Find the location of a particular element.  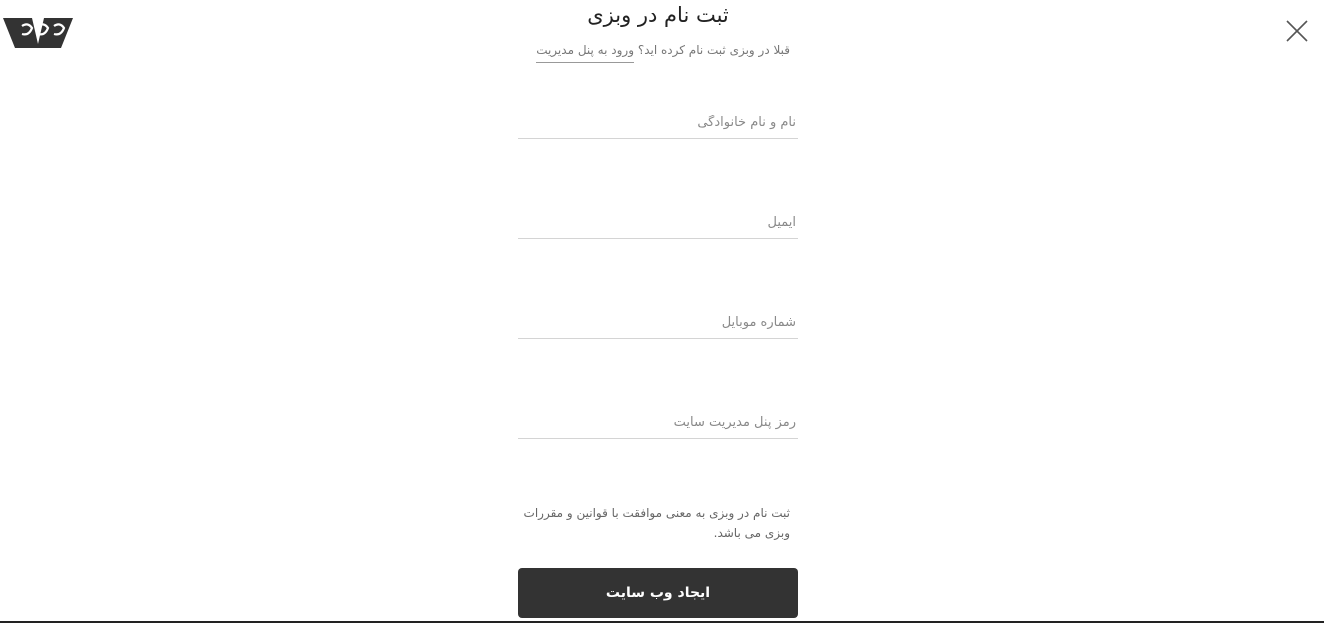

mobile-input is located at coordinates (658, 323).